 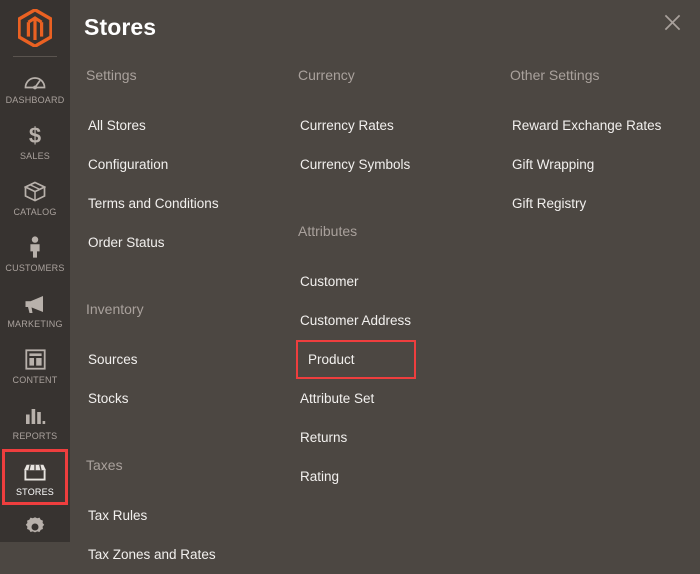 I want to click on sidebar-item-label: MARKETING, so click(x=35, y=323).